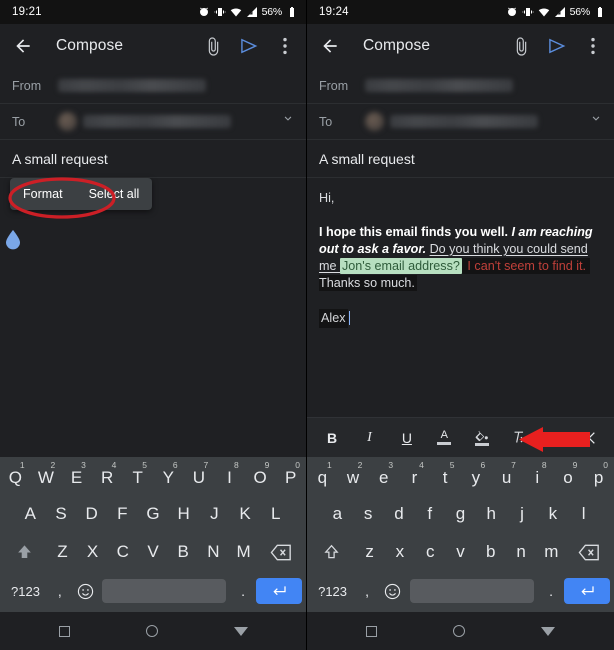 Image resolution: width=614 pixels, height=650 pixels. I want to click on key-c: C, so click(123, 552).